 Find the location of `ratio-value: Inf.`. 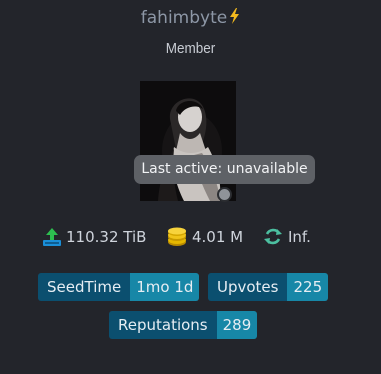

ratio-value: Inf. is located at coordinates (299, 237).